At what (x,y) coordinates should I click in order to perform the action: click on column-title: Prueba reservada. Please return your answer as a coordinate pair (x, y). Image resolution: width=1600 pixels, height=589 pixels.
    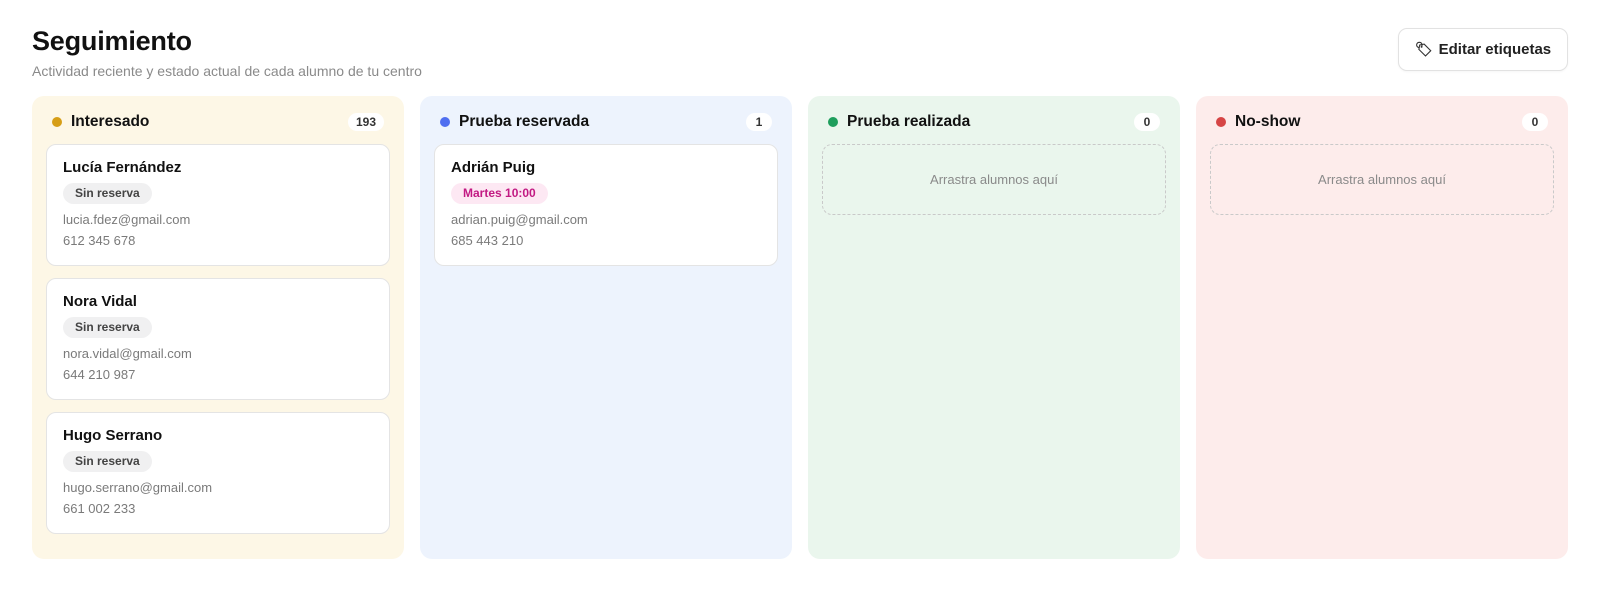
    Looking at the image, I should click on (524, 121).